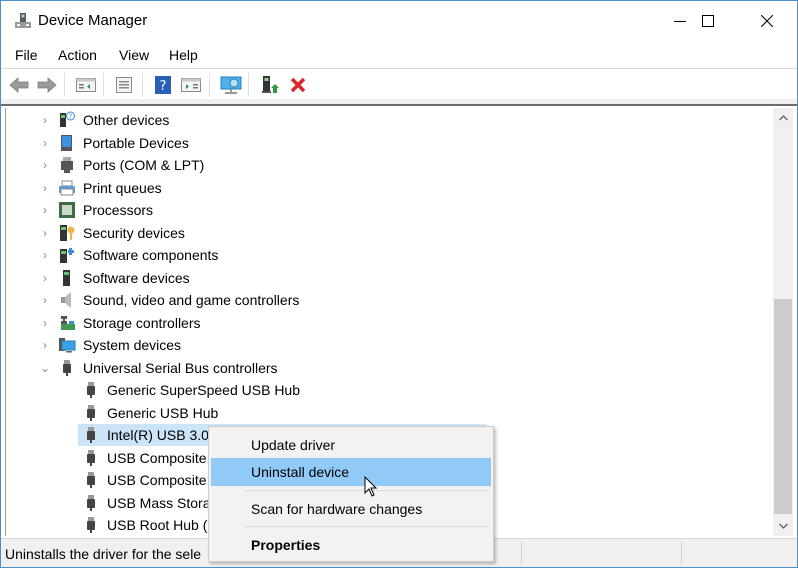 This screenshot has height=568, width=798. I want to click on close-icon, so click(767, 21).